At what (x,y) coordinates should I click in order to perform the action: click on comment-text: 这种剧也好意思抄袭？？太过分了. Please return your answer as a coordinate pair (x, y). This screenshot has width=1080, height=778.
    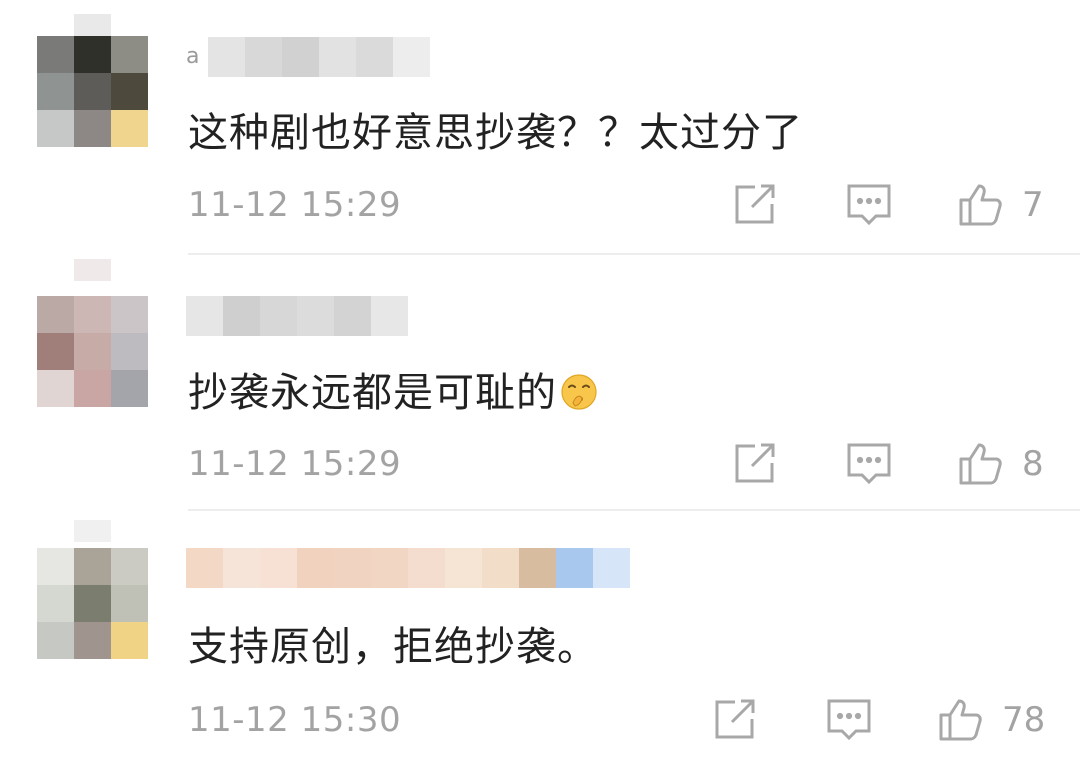
    Looking at the image, I should click on (495, 133).